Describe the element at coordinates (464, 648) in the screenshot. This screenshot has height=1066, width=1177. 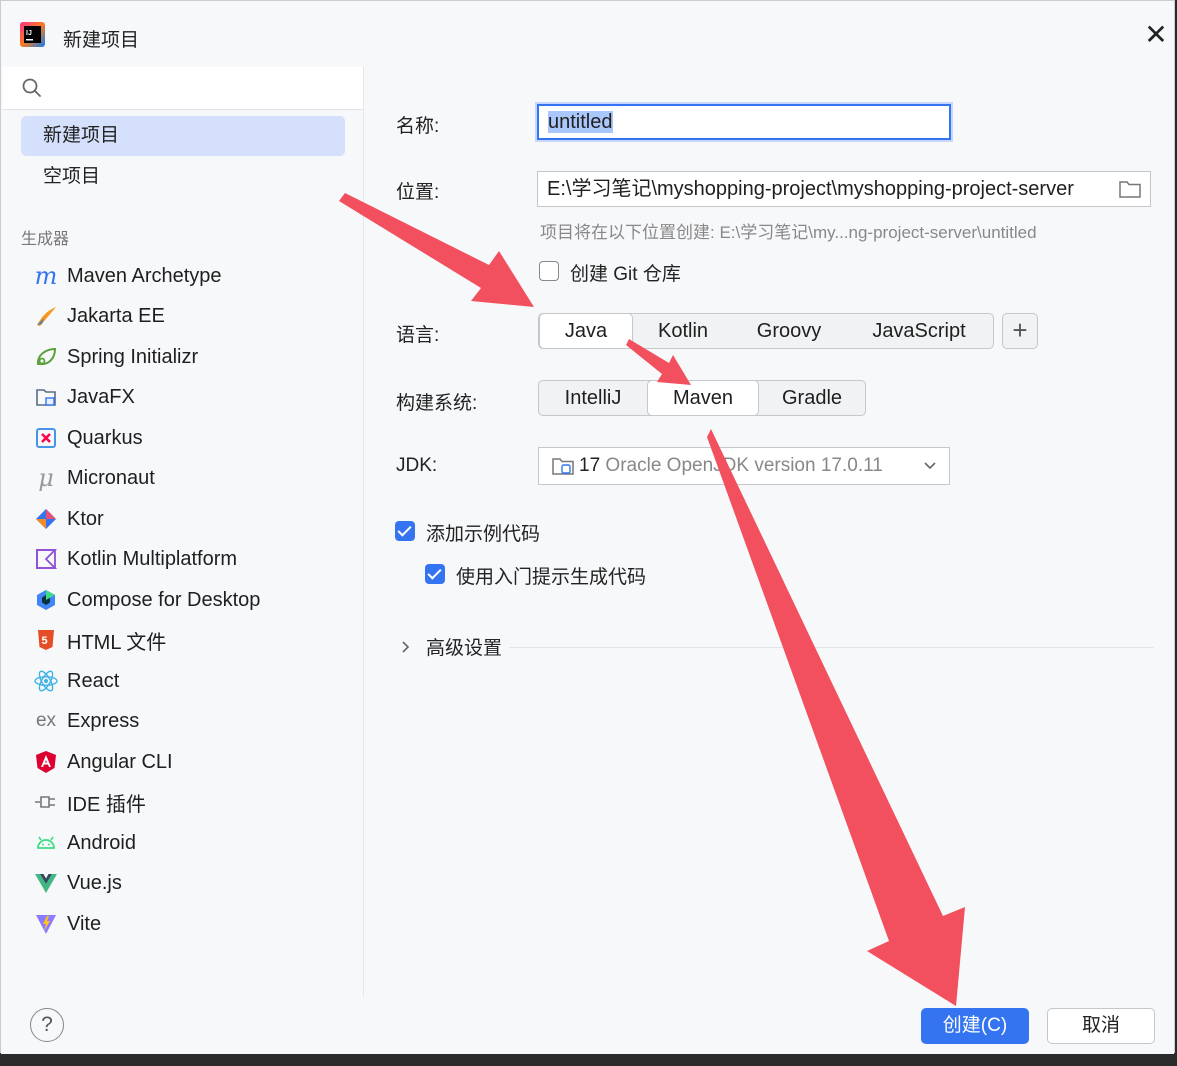
I see `advanced-settings-label: 高级设置` at that location.